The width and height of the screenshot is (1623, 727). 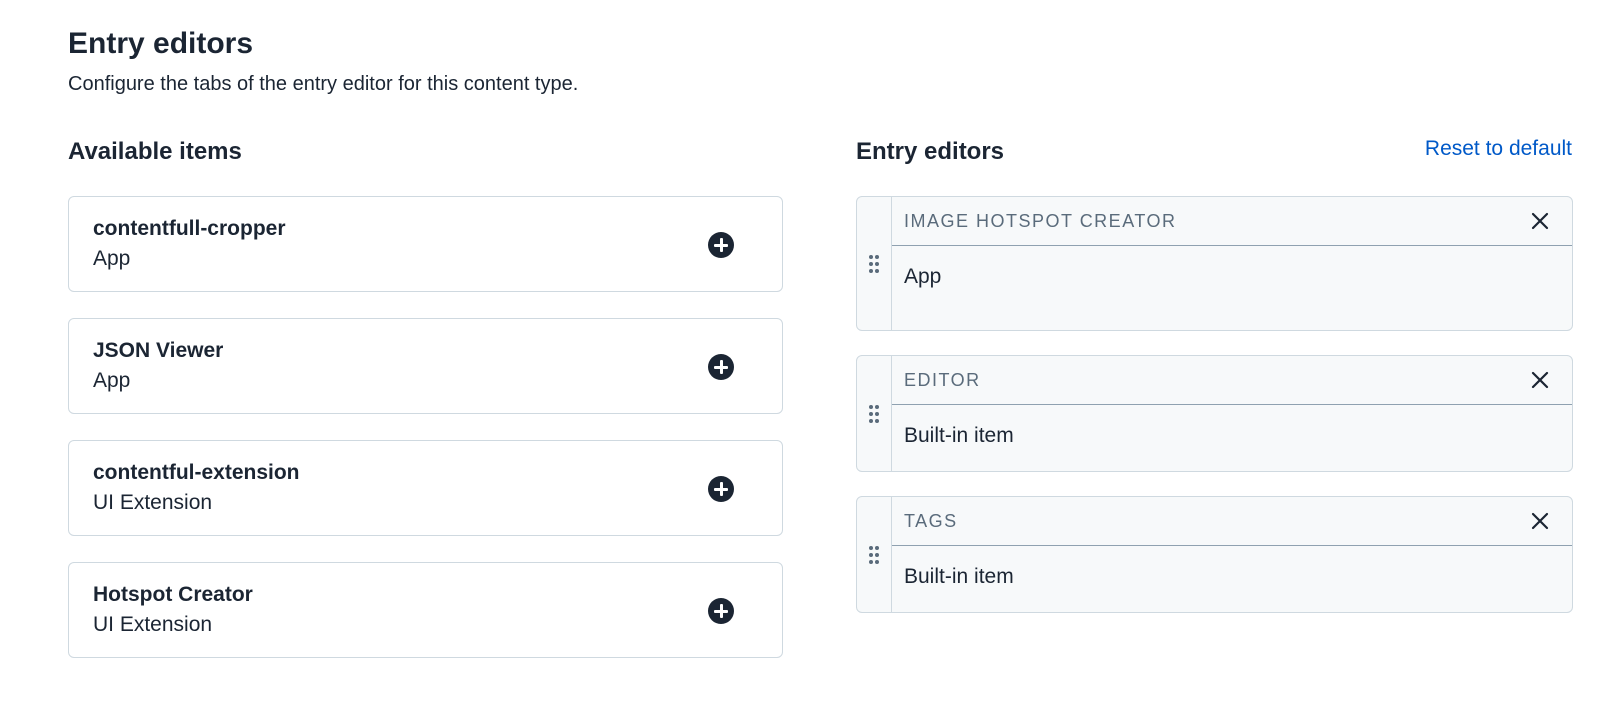 I want to click on available-item-card: Hotspot Creator UI Extension, so click(x=425, y=610).